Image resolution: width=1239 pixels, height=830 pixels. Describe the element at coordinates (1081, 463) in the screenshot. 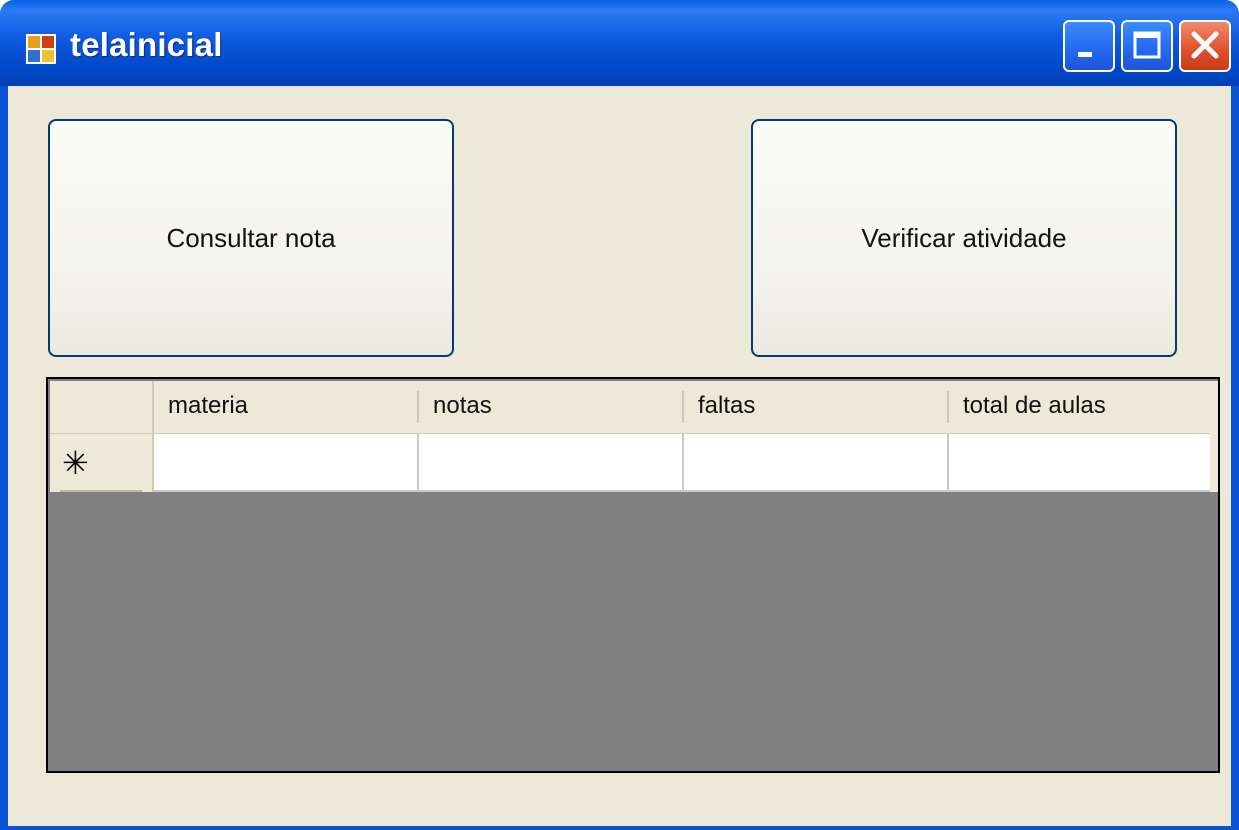

I see `cell-total-de-aulas` at that location.